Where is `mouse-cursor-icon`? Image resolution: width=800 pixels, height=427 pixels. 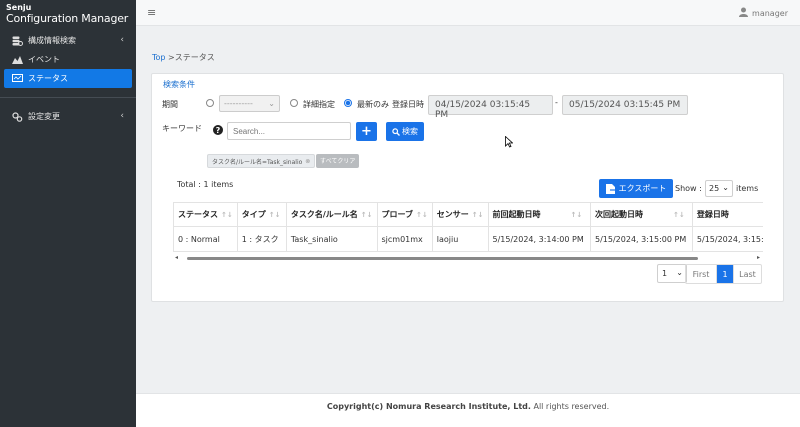
mouse-cursor-icon is located at coordinates (509, 142).